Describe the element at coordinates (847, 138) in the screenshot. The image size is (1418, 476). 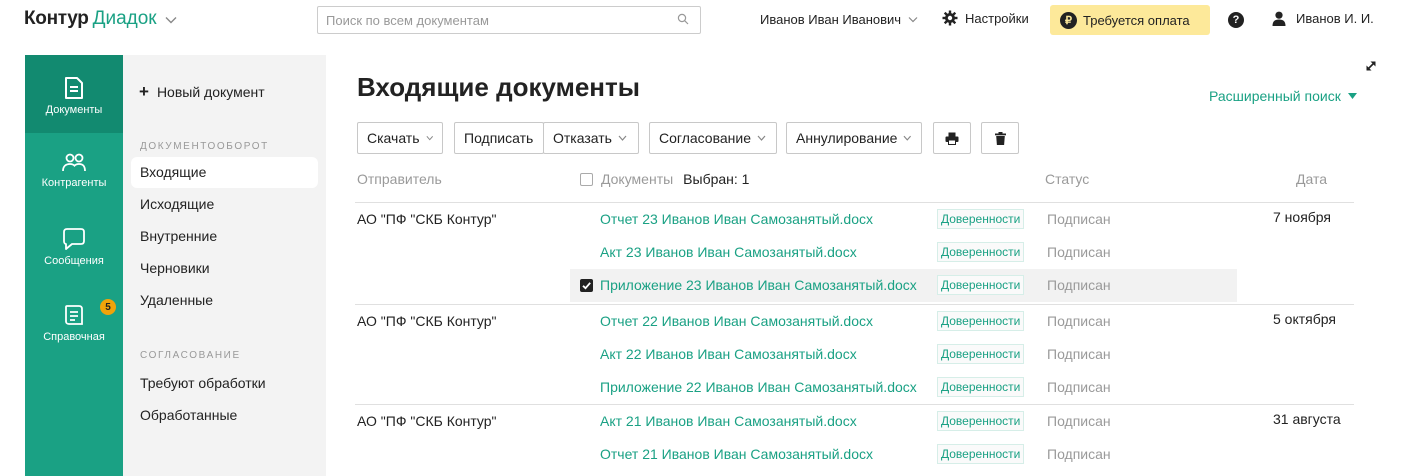
I see `annul-label: Аннулирование` at that location.